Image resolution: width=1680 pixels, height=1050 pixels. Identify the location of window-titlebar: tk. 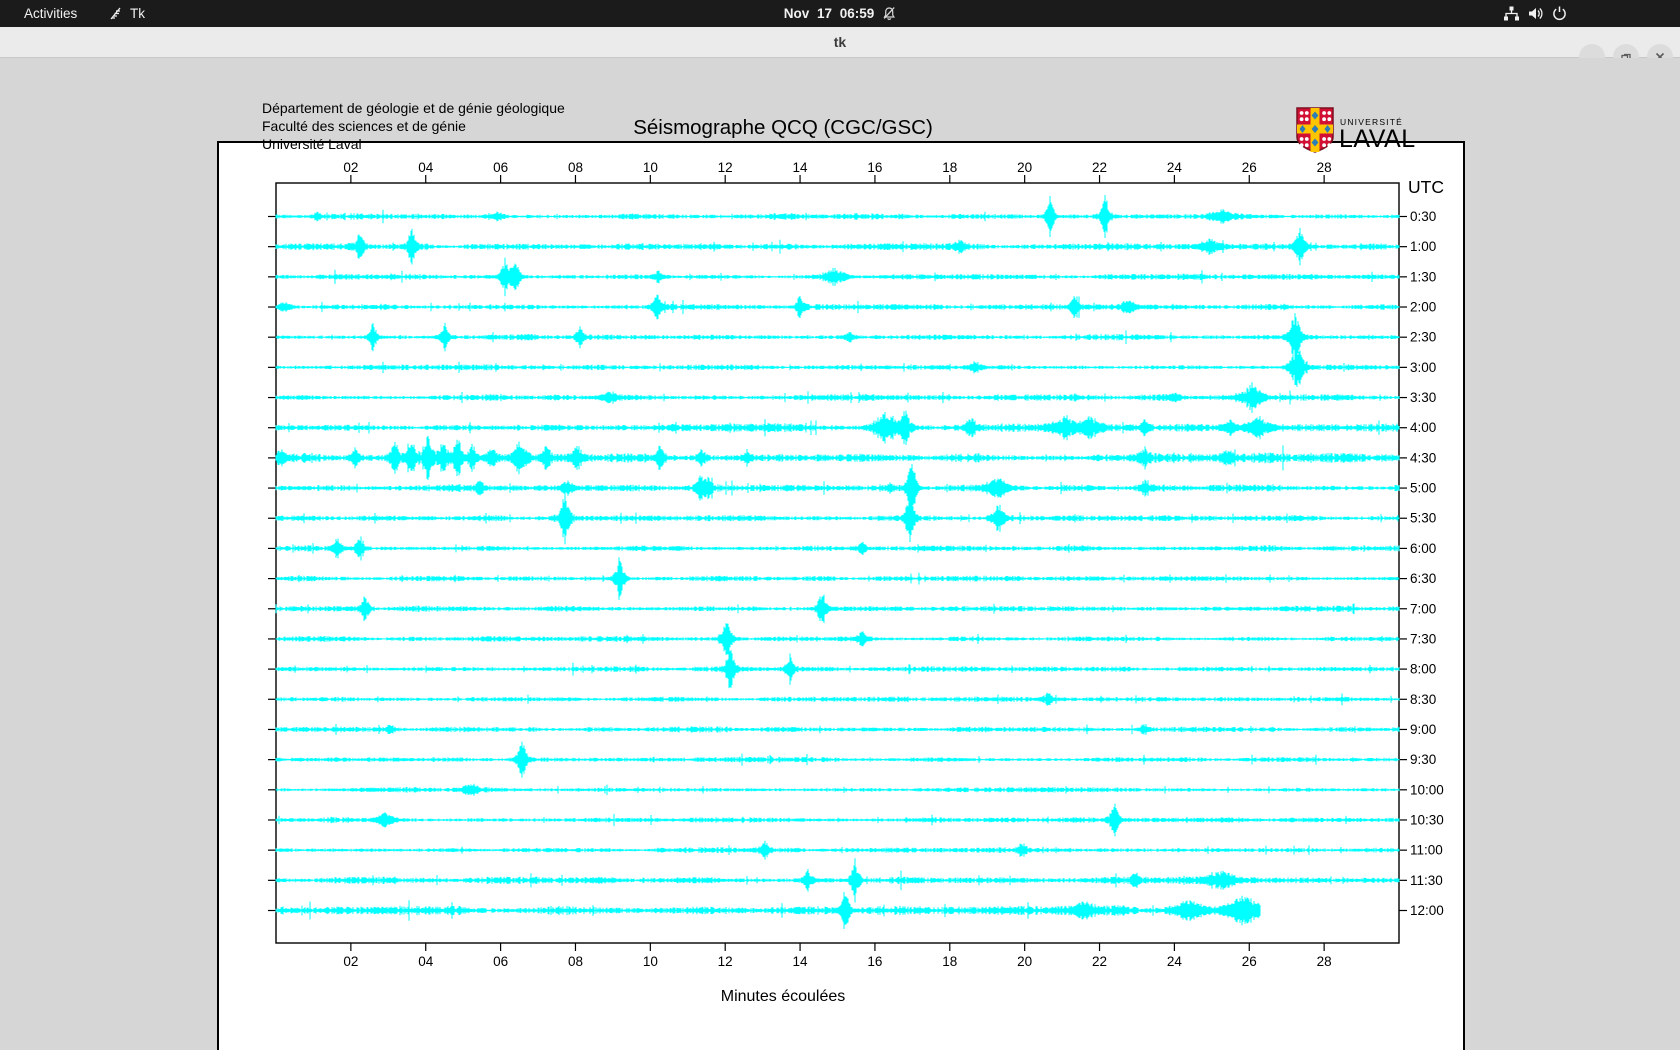
(840, 48).